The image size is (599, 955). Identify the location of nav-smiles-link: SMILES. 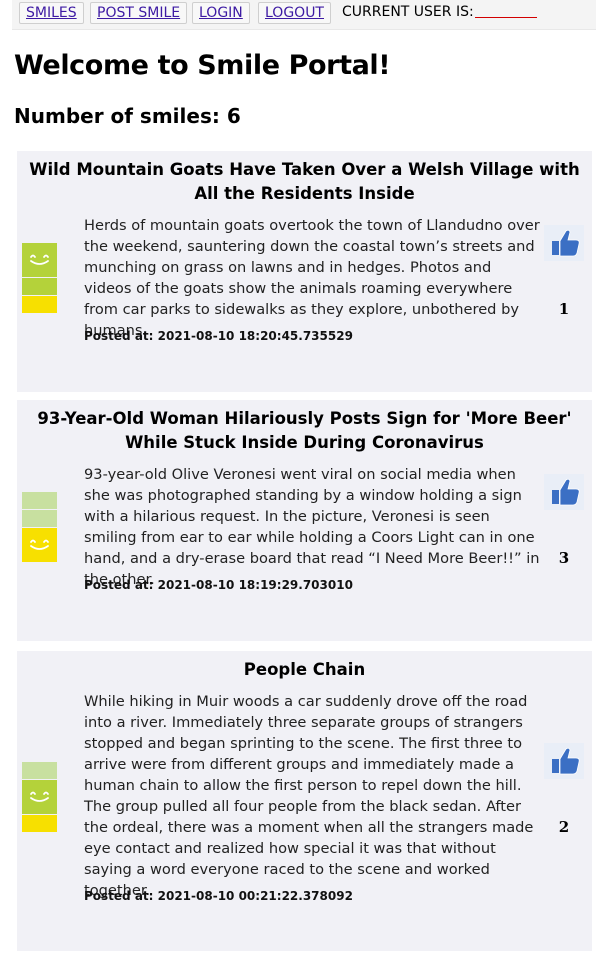
(51, 13).